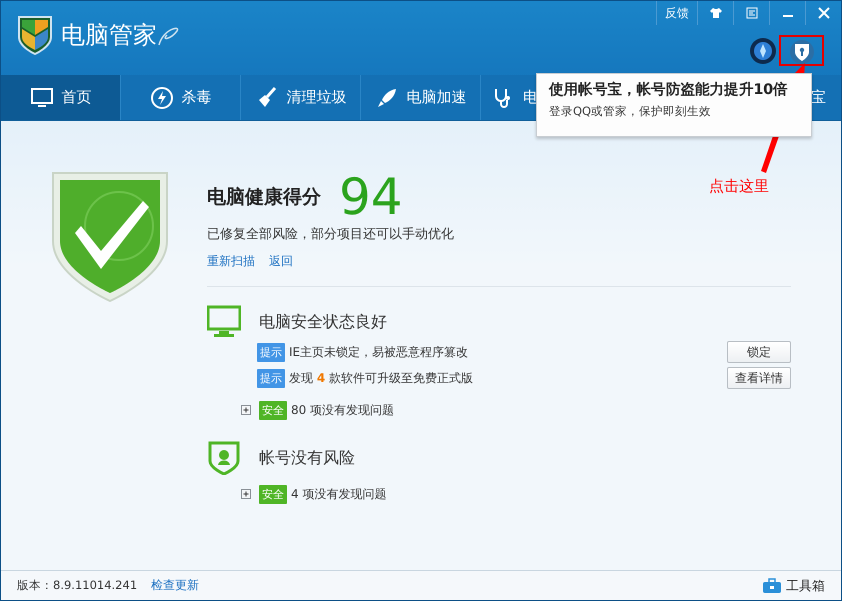  What do you see at coordinates (371, 197) in the screenshot?
I see `score-value: 94` at bounding box center [371, 197].